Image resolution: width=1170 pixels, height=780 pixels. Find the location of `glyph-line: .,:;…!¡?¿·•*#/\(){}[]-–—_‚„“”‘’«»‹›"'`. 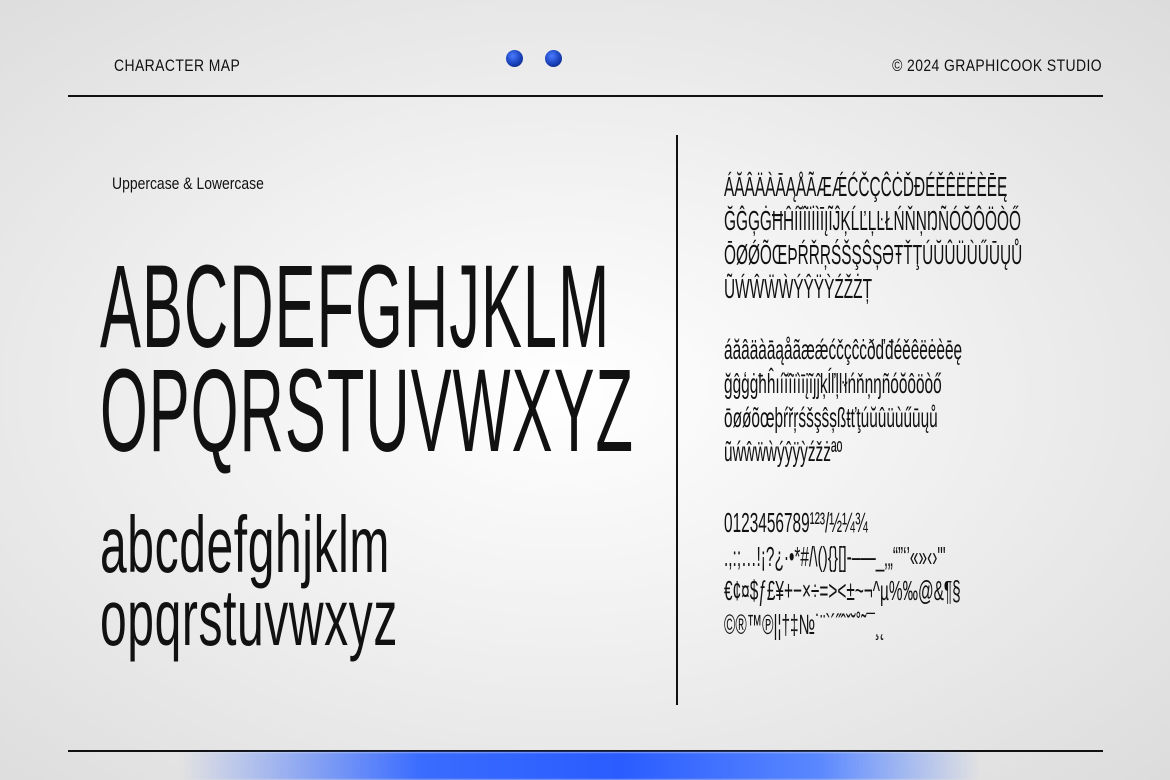

glyph-line: .,:;…!¡?¿·•*#/\(){}[]-–—_‚„“”‘’«»‹›"' is located at coordinates (835, 556).